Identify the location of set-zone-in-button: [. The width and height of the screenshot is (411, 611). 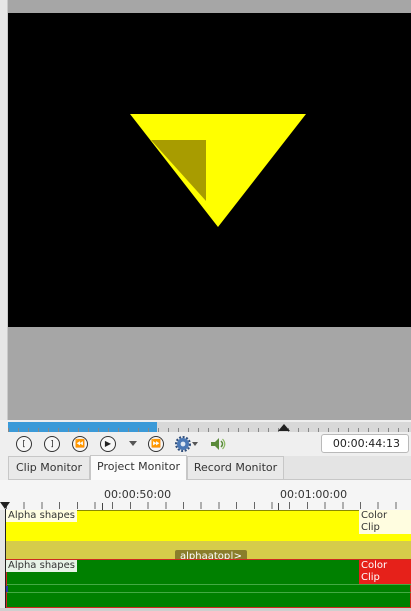
(24, 444).